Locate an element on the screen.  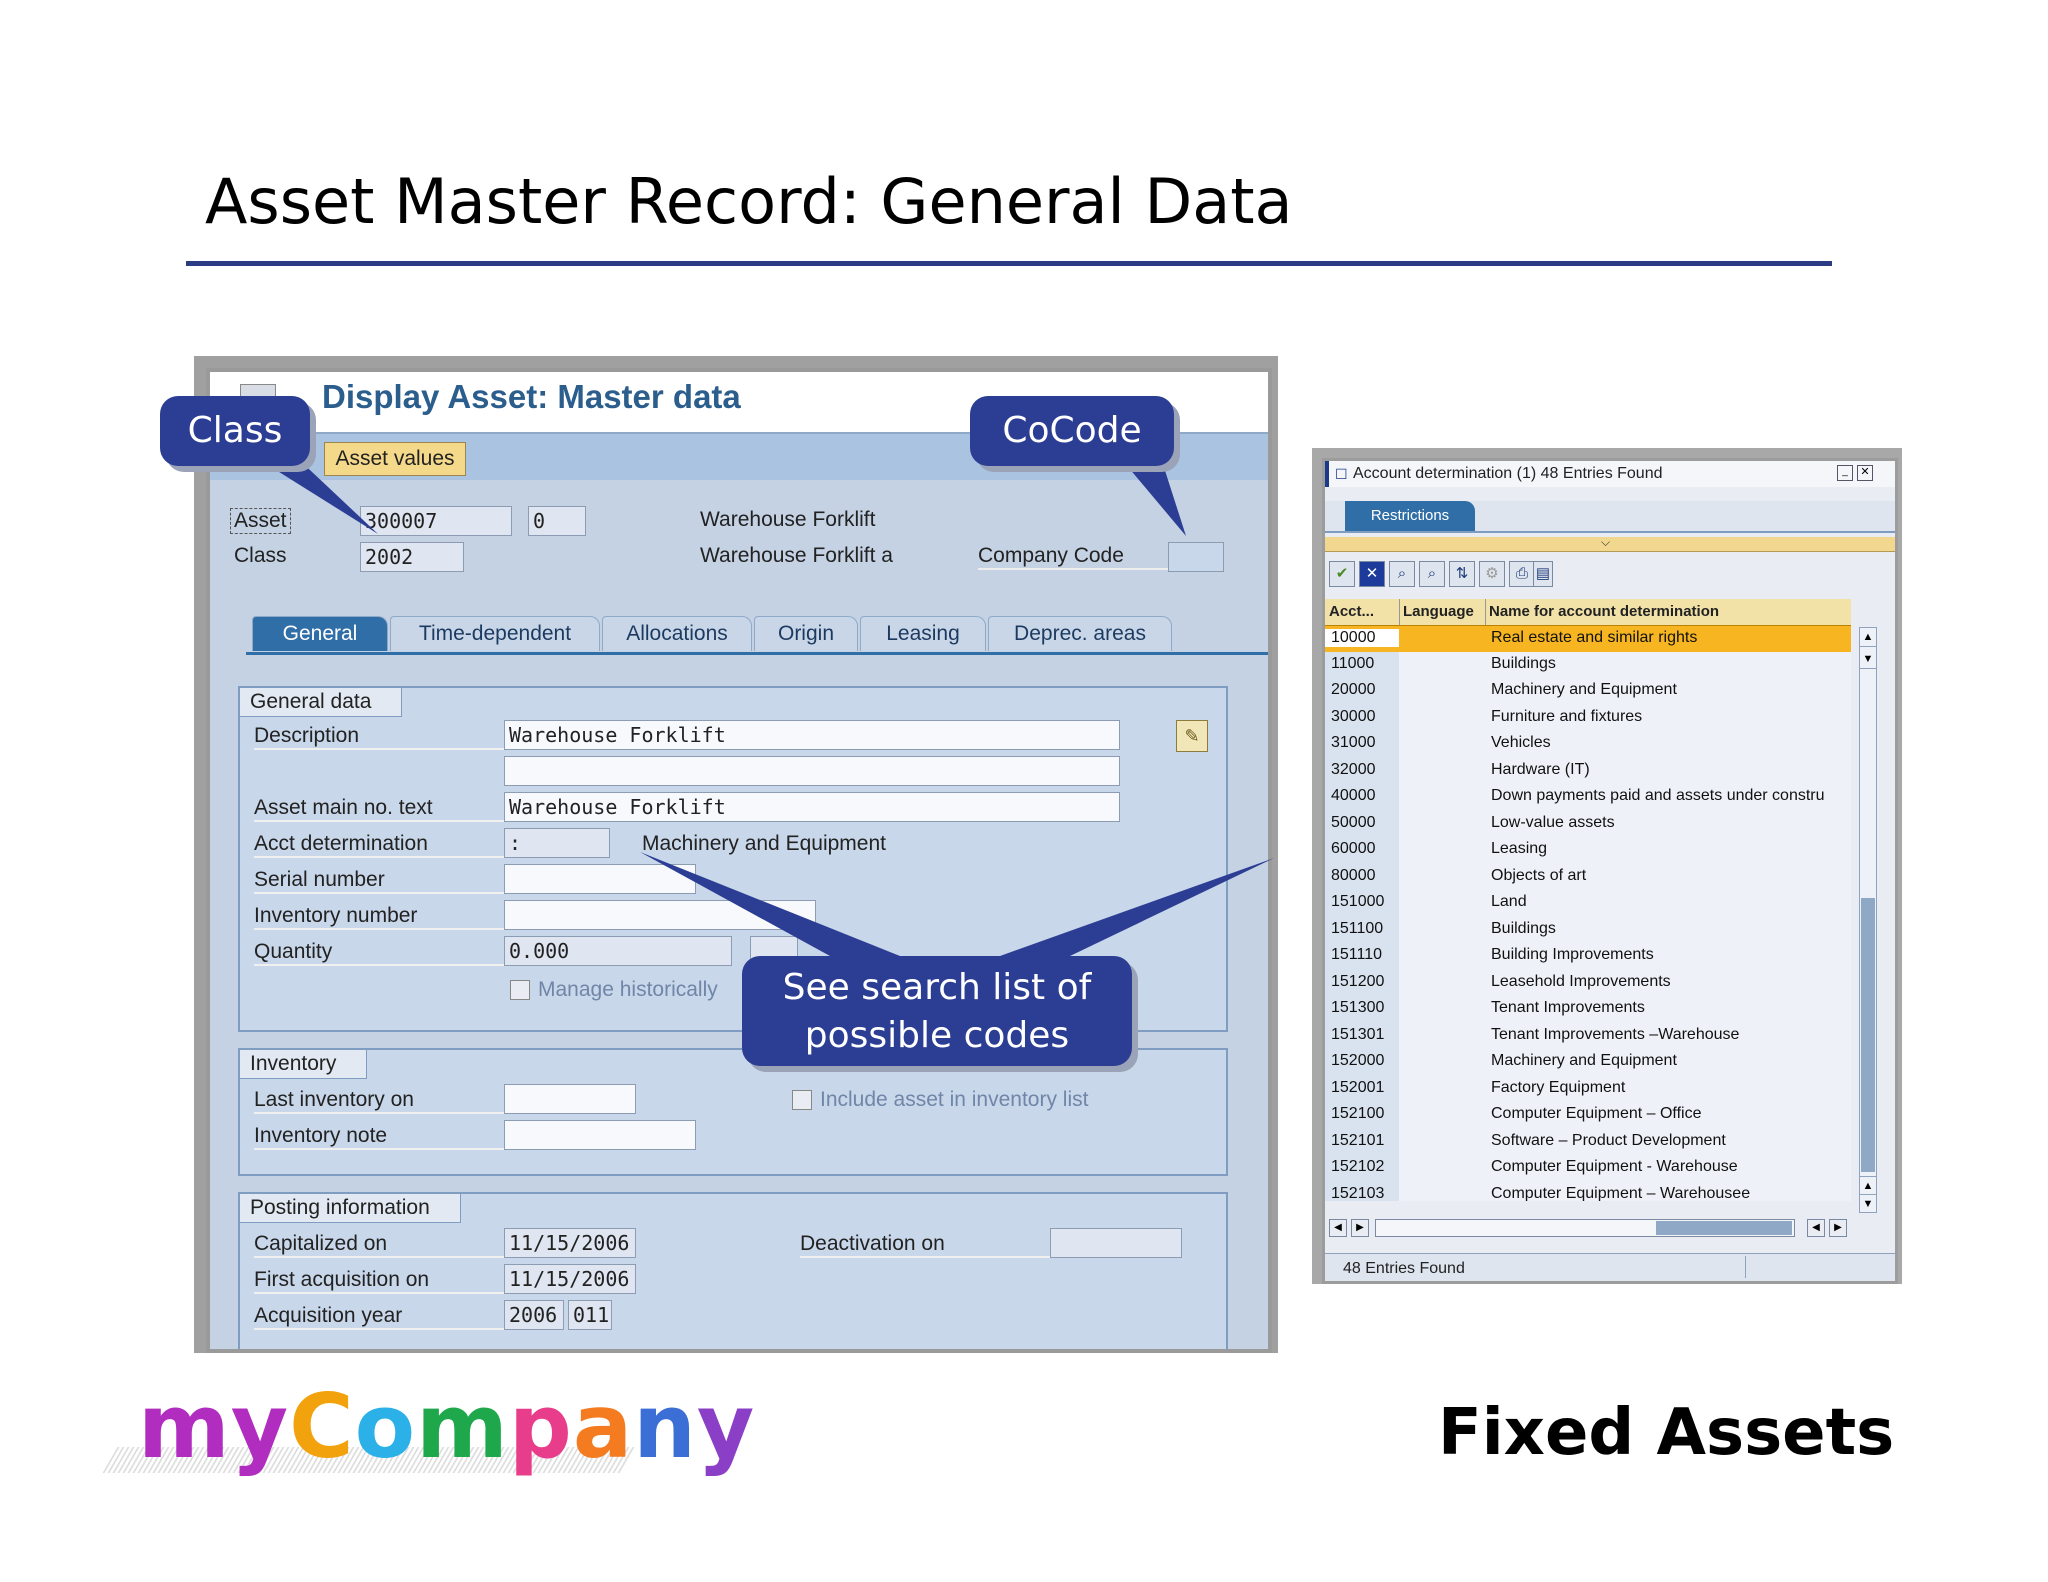
acct-name: Land is located at coordinates (1509, 901).